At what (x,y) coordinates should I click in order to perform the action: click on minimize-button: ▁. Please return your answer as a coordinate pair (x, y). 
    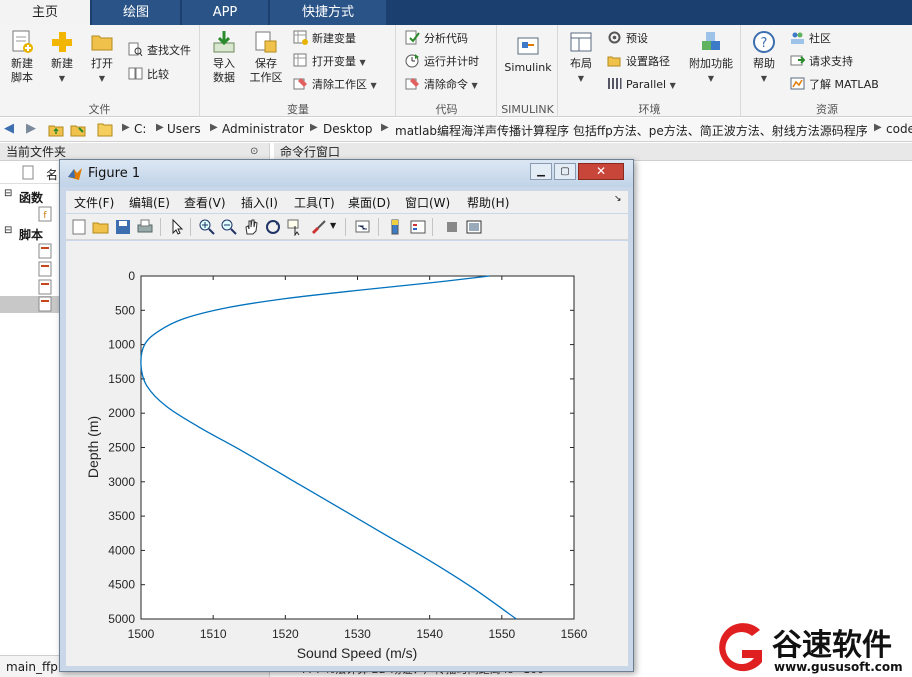
    Looking at the image, I should click on (541, 171).